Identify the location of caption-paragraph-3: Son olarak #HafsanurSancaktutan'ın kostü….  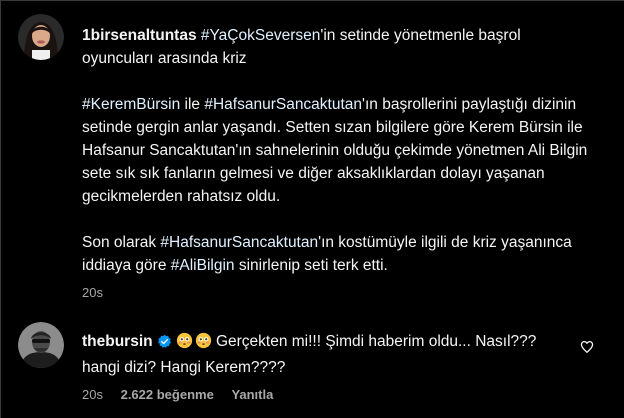
(337, 254).